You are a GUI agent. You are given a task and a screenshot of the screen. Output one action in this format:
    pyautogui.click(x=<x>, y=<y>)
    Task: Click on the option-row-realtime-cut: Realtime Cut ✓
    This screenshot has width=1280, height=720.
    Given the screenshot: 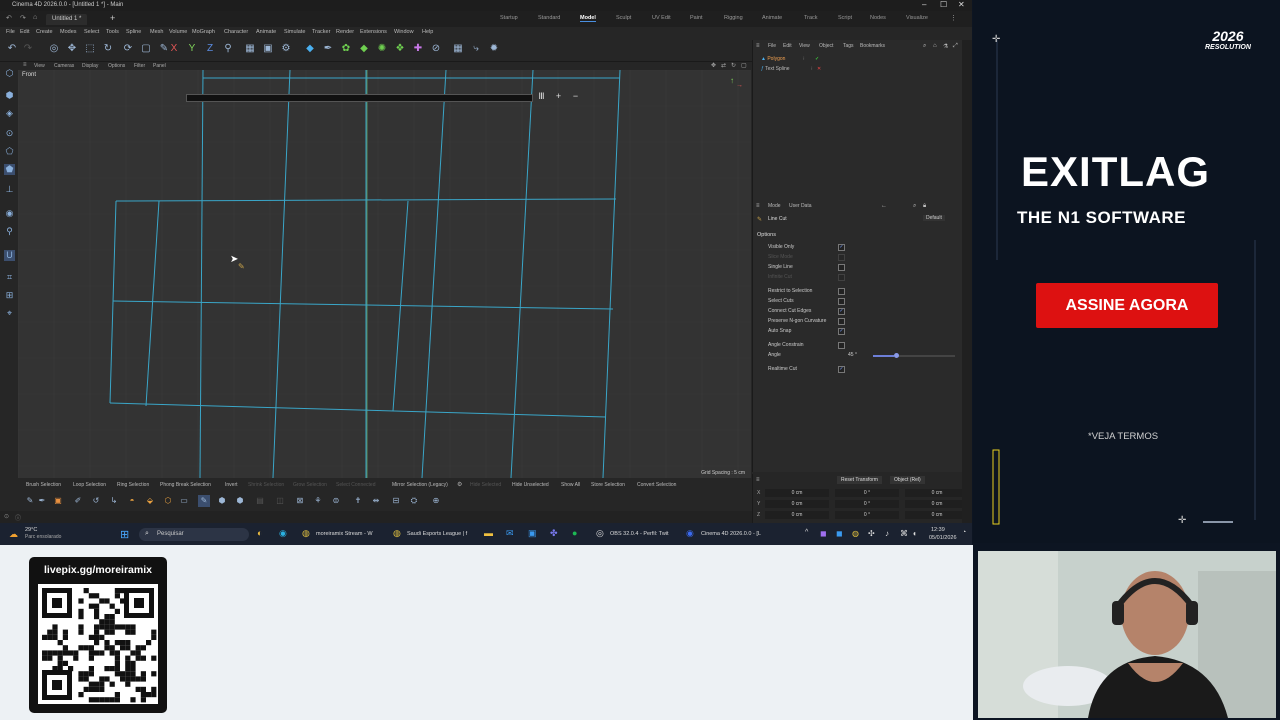 What is the action you would take?
    pyautogui.click(x=857, y=370)
    